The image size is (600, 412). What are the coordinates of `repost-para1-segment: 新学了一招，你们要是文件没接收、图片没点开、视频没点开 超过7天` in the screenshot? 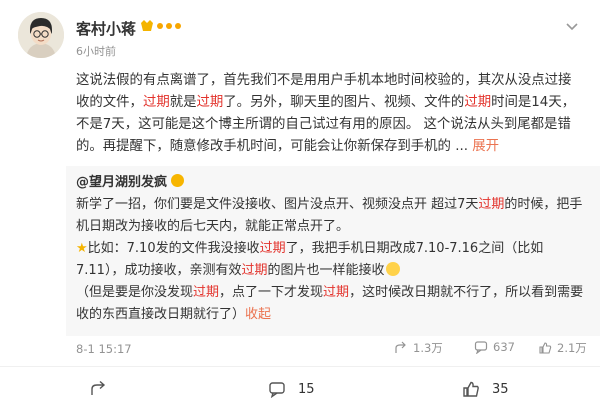 It's located at (277, 204).